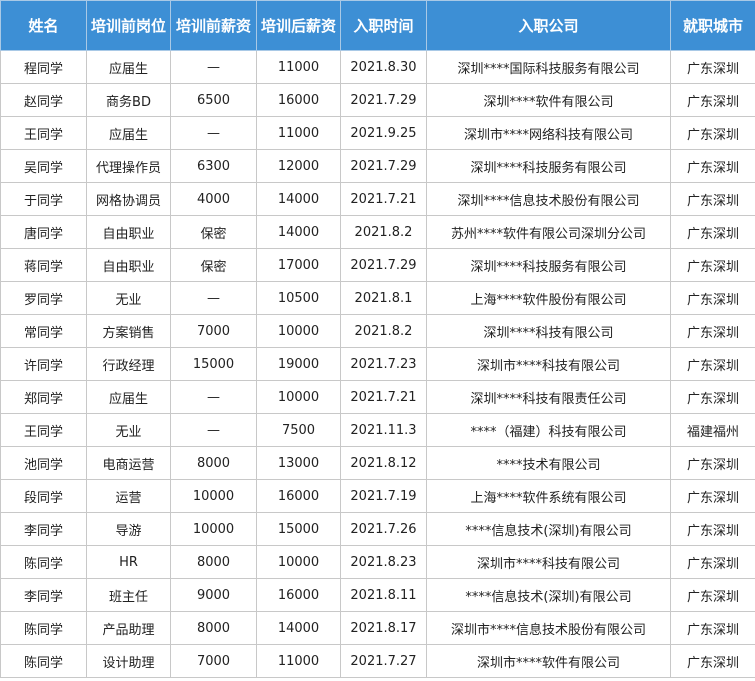  What do you see at coordinates (548, 133) in the screenshot?
I see `cell-company: 深圳市****网络科技有限公司` at bounding box center [548, 133].